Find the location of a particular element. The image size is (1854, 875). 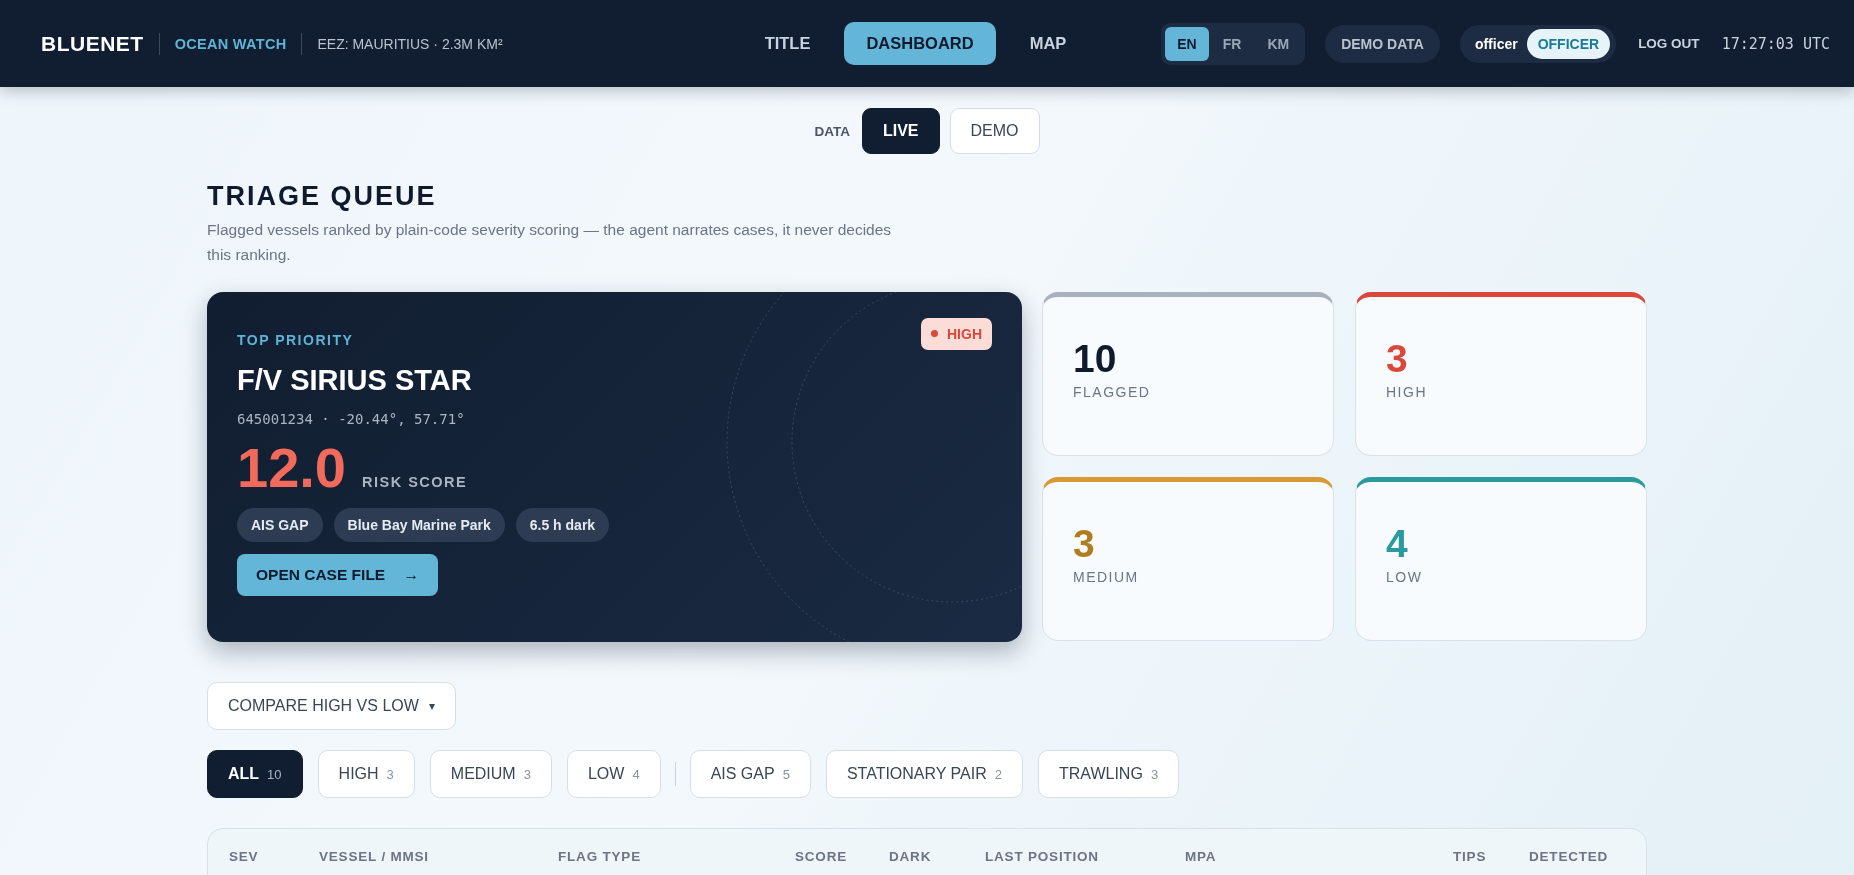

risk-score-label: RISK SCORE is located at coordinates (415, 481).